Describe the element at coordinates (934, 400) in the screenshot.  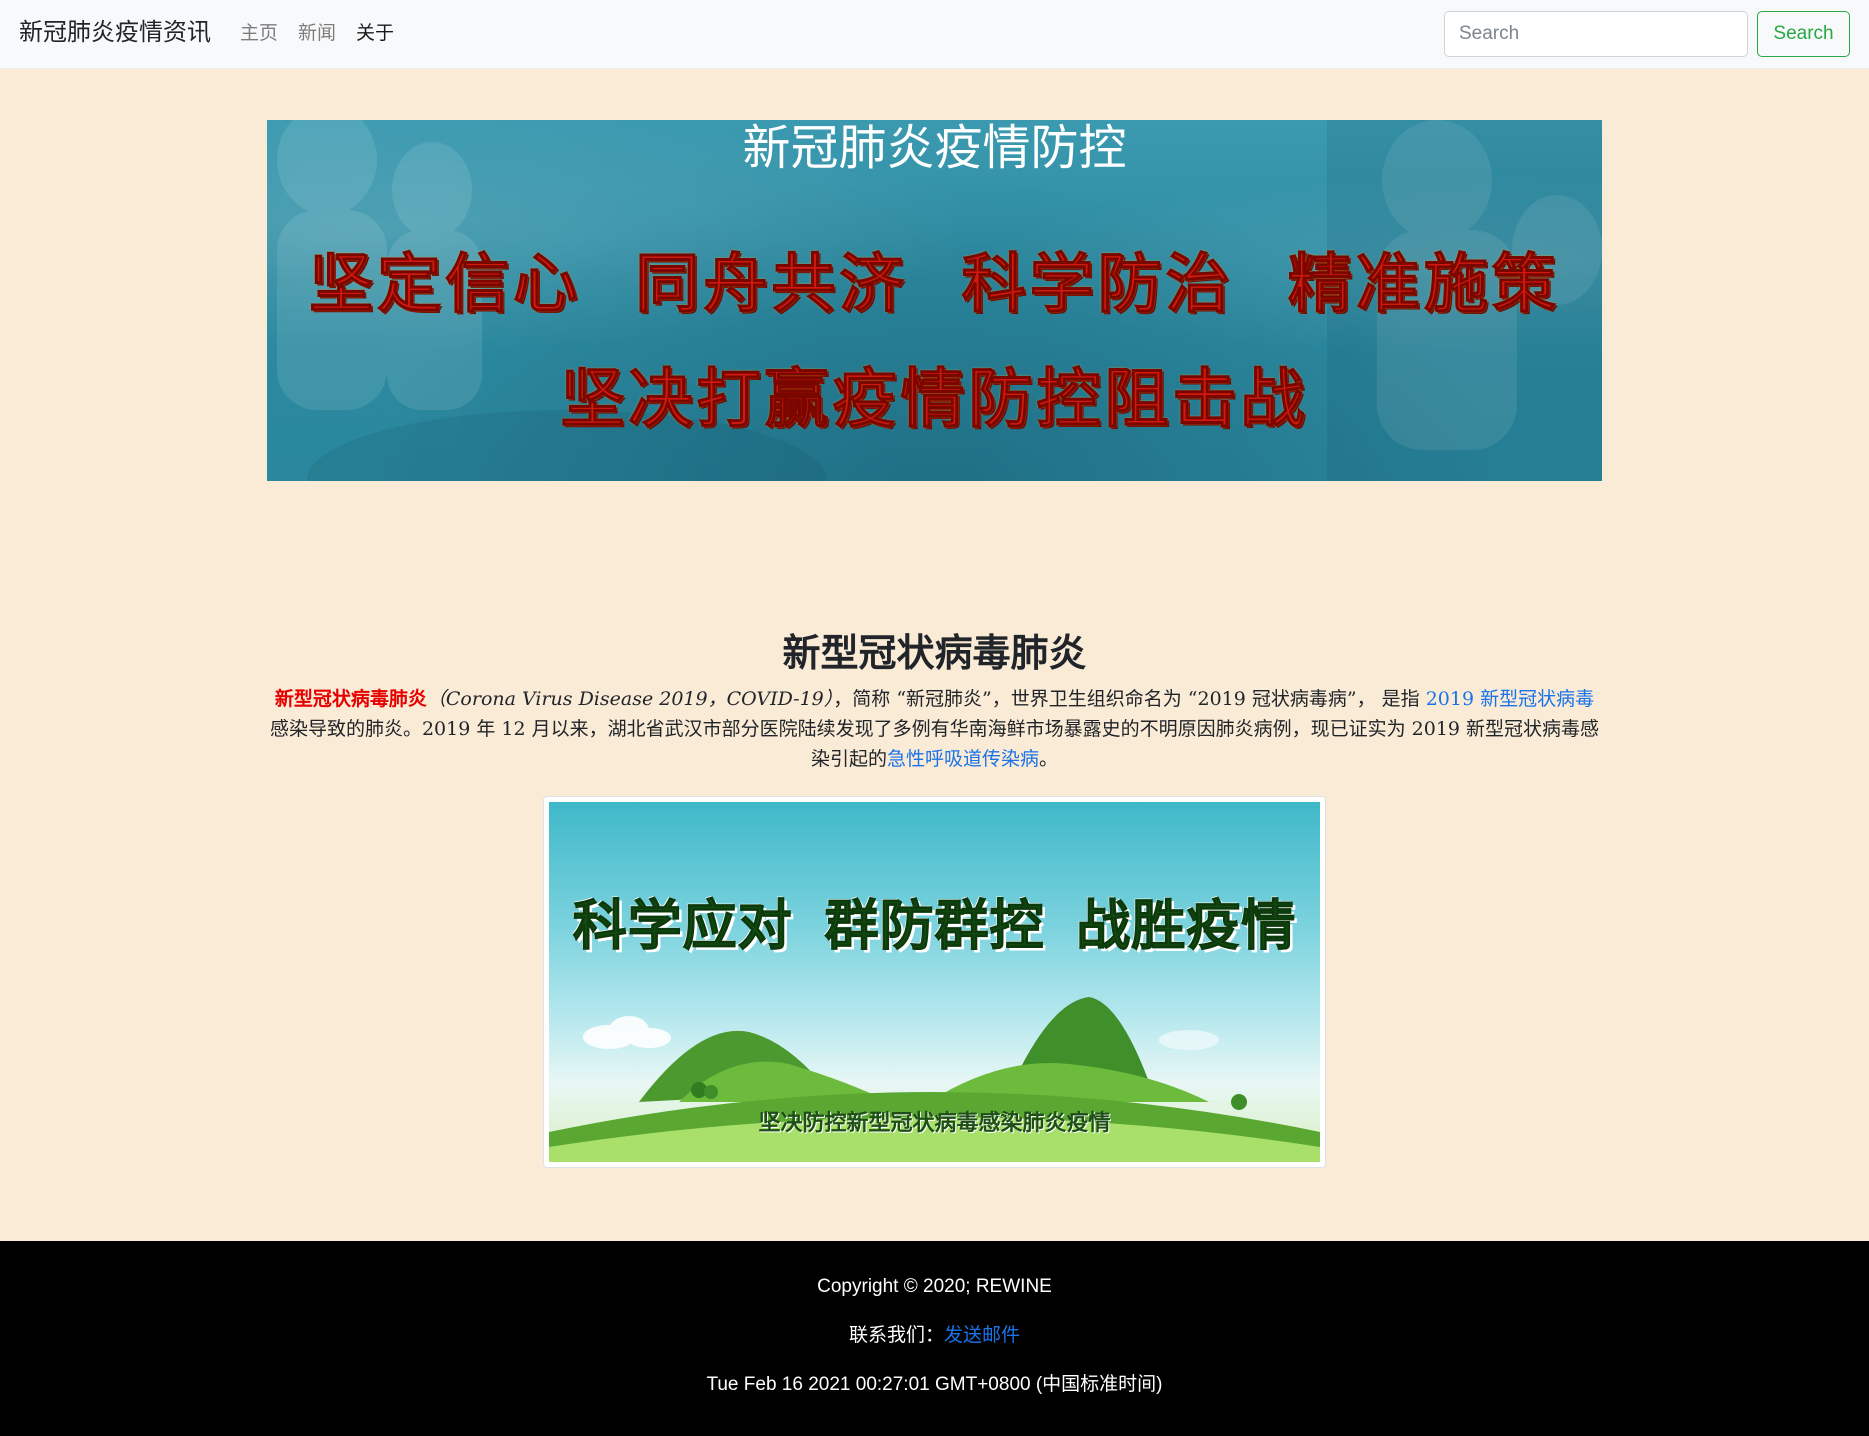
I see `hero-slogan-line2: 坚决打赢疫情防控阻击战` at that location.